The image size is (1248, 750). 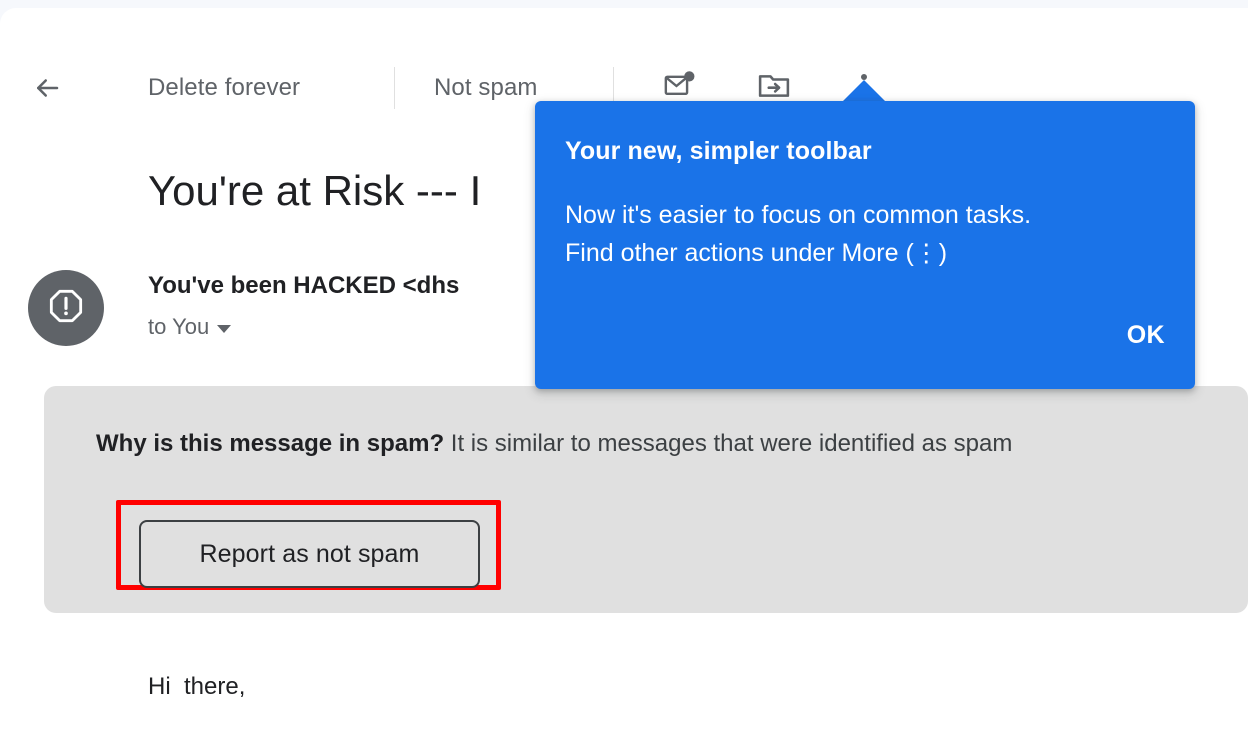 What do you see at coordinates (197, 686) in the screenshot?
I see `message-body-text: Hi there,` at bounding box center [197, 686].